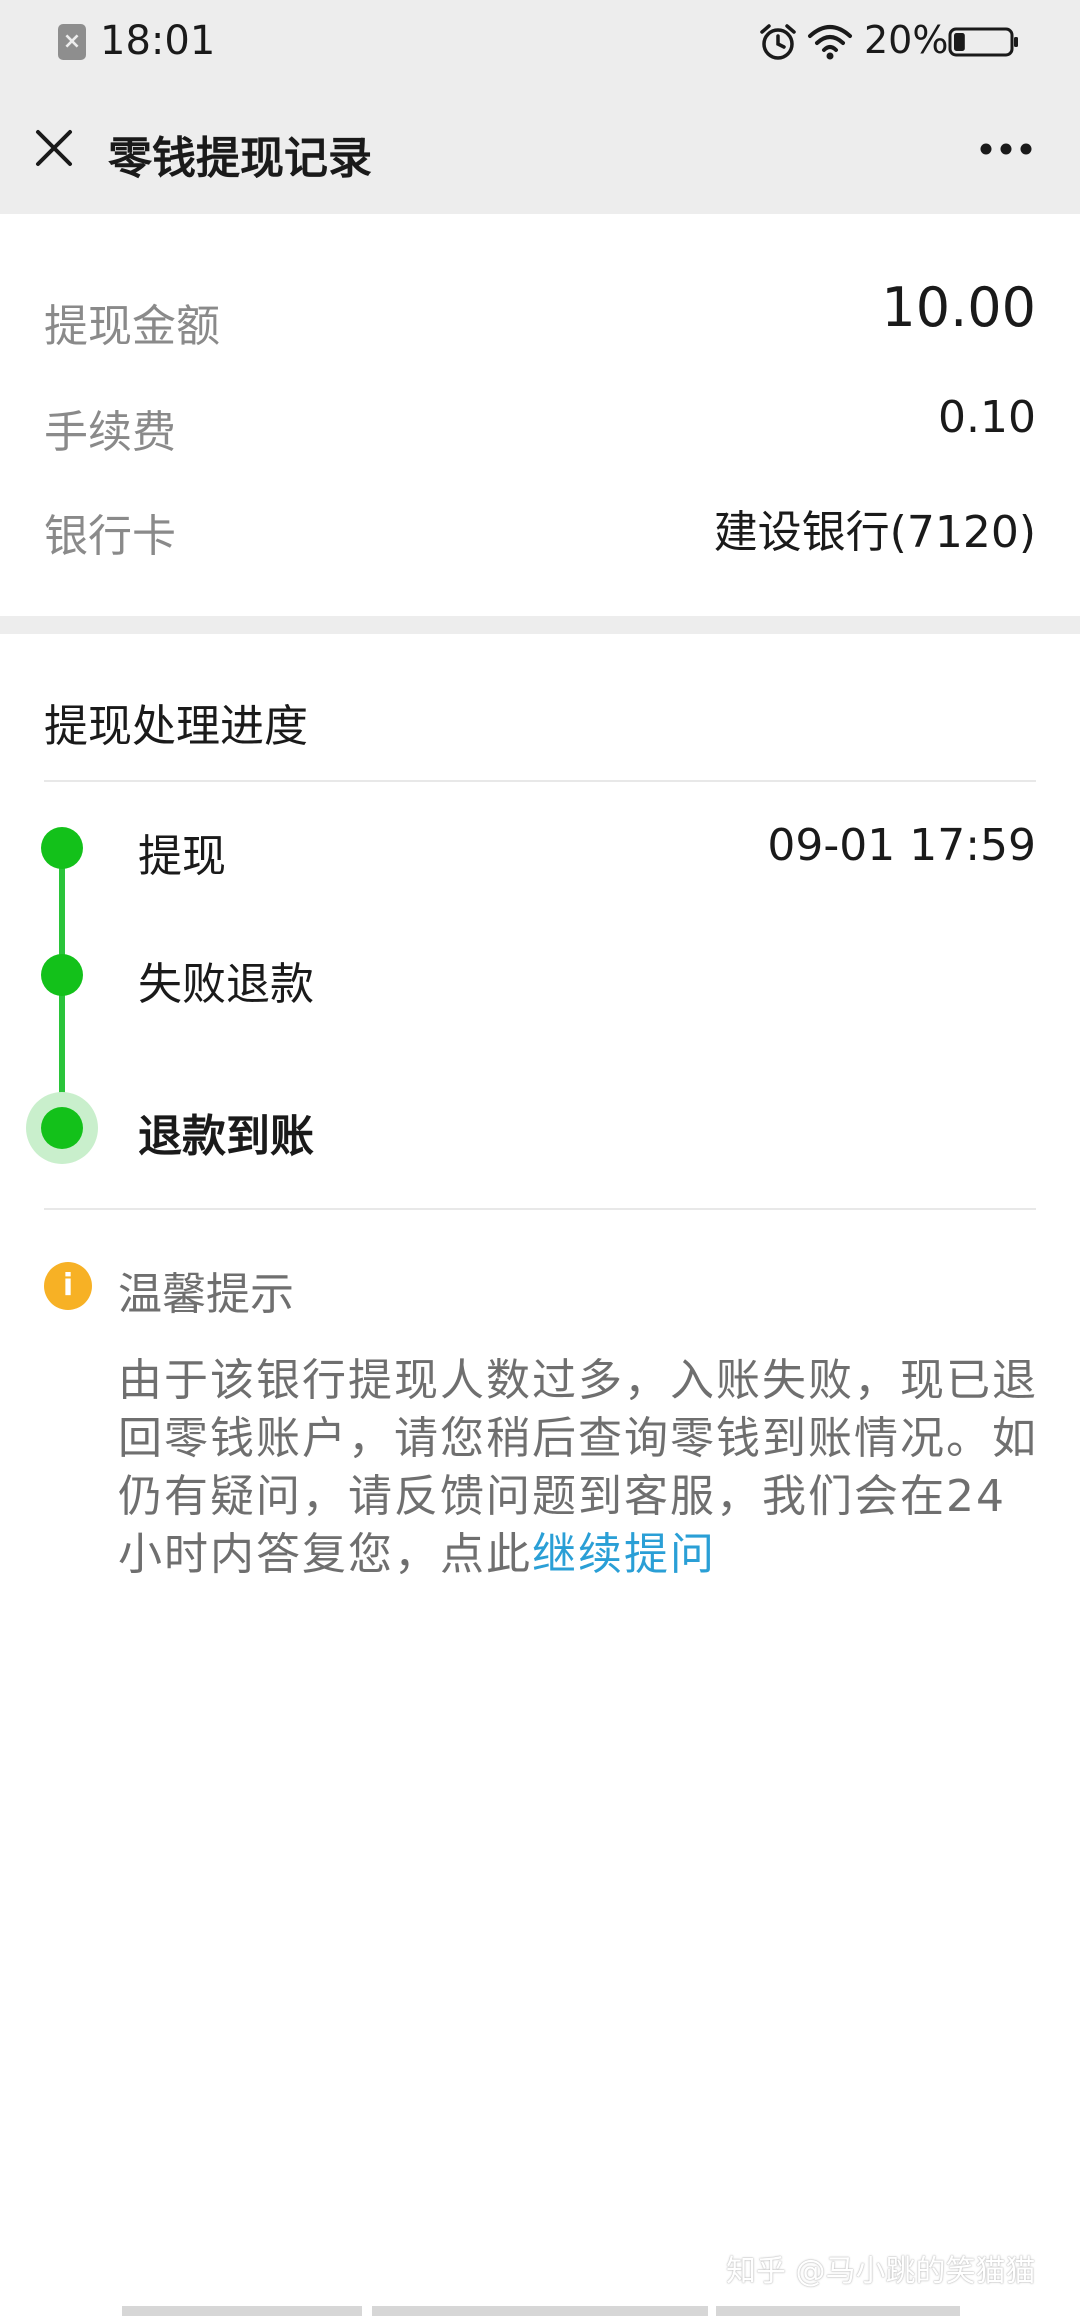 The height and width of the screenshot is (2316, 1080). What do you see at coordinates (62, 1128) in the screenshot?
I see `timeline-dot-active` at bounding box center [62, 1128].